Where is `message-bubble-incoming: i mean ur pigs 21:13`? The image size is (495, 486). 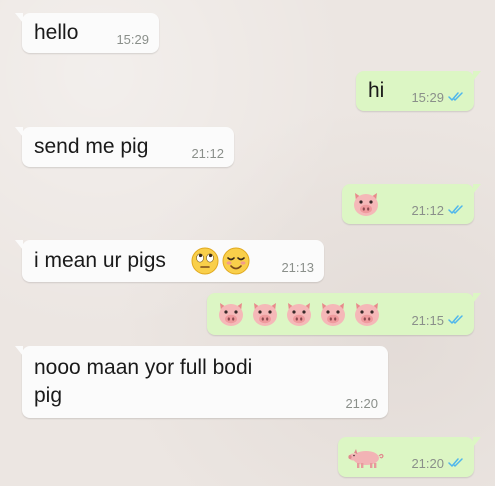 message-bubble-incoming: i mean ur pigs 21:13 is located at coordinates (169, 261).